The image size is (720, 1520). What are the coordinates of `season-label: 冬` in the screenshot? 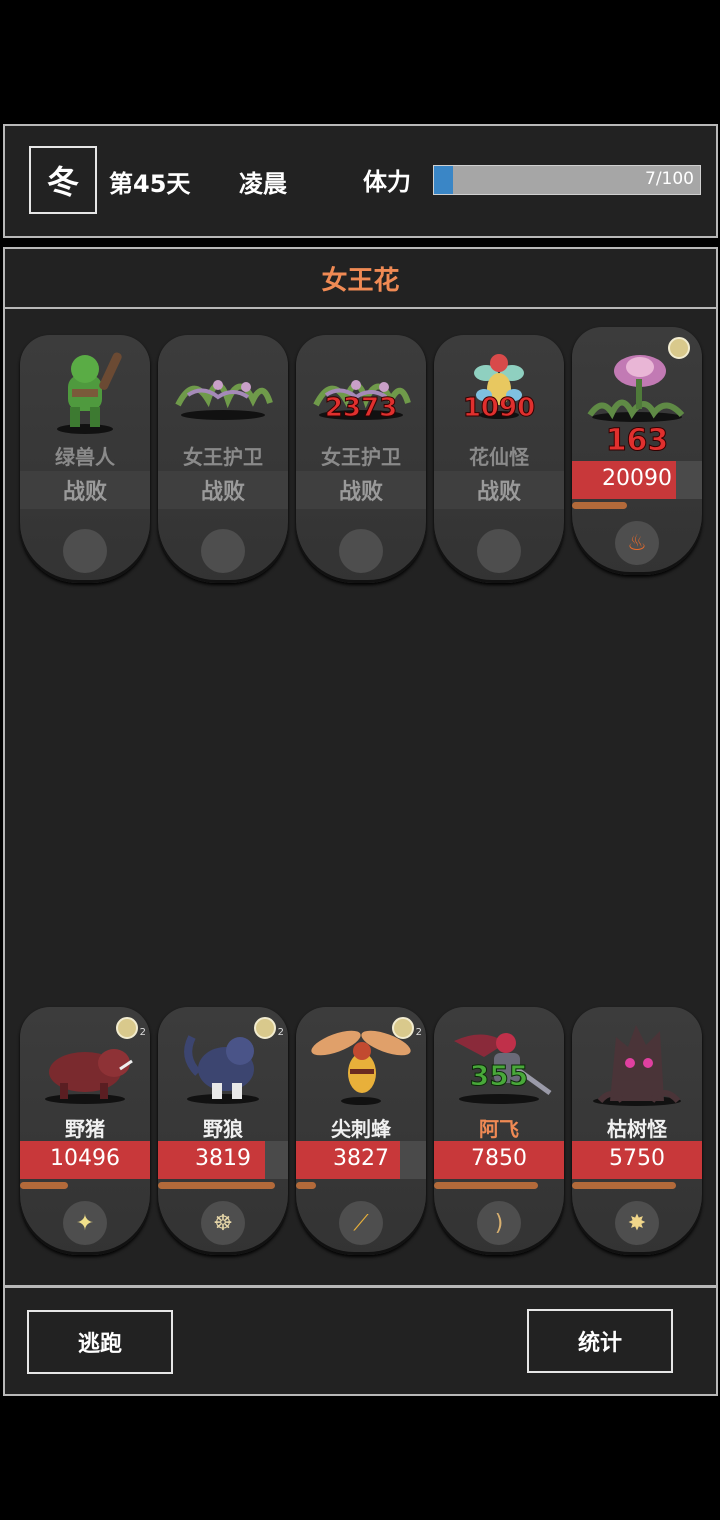 It's located at (62, 182).